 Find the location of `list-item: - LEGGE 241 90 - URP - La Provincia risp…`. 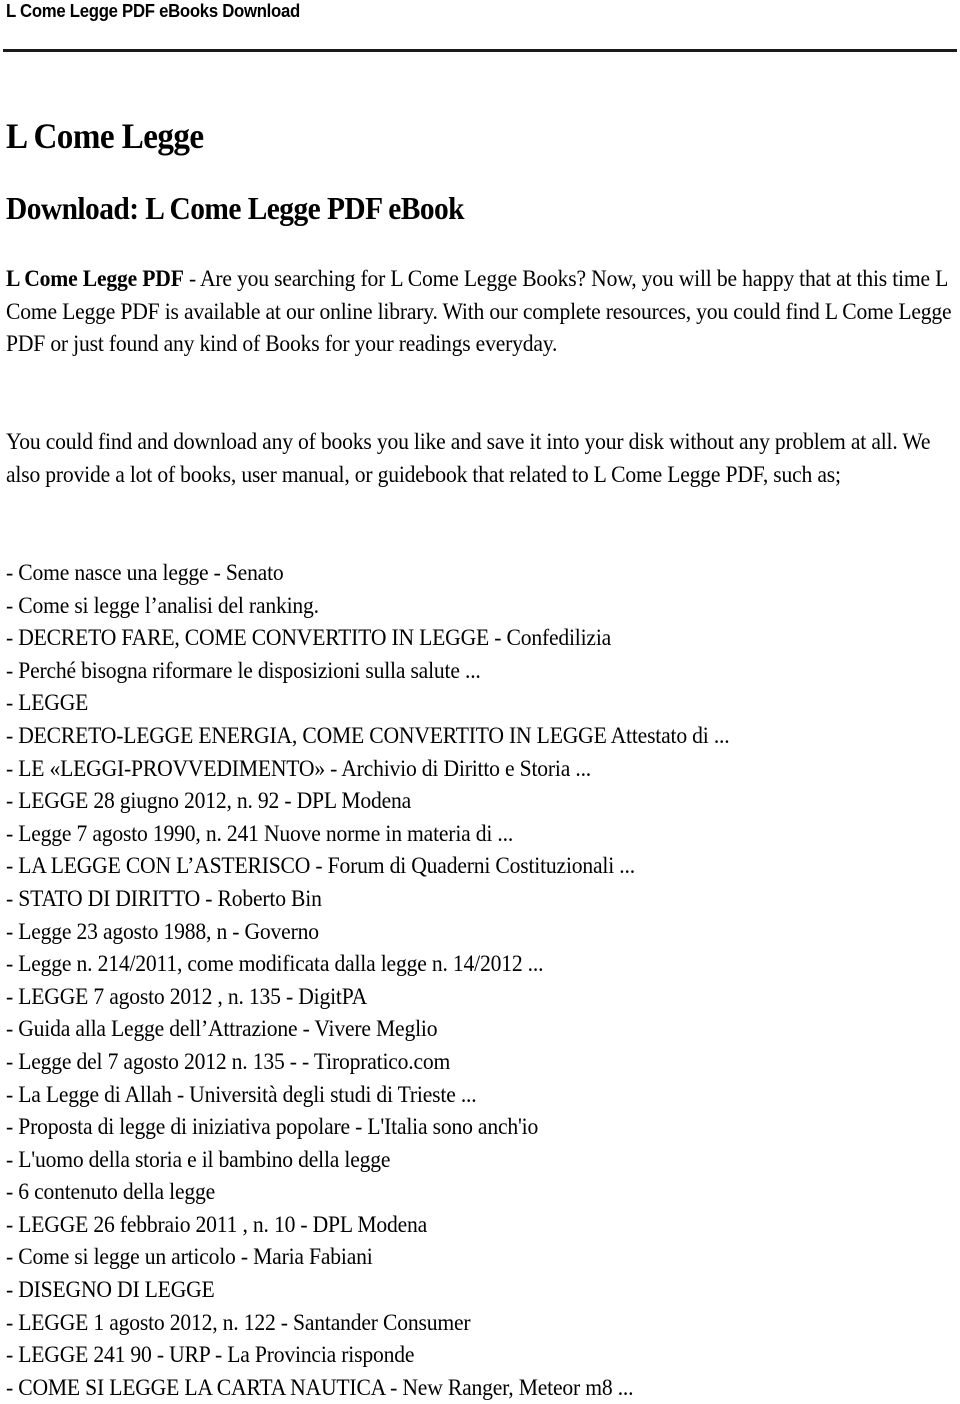

list-item: - LEGGE 241 90 - URP - La Provincia risp… is located at coordinates (210, 1355).